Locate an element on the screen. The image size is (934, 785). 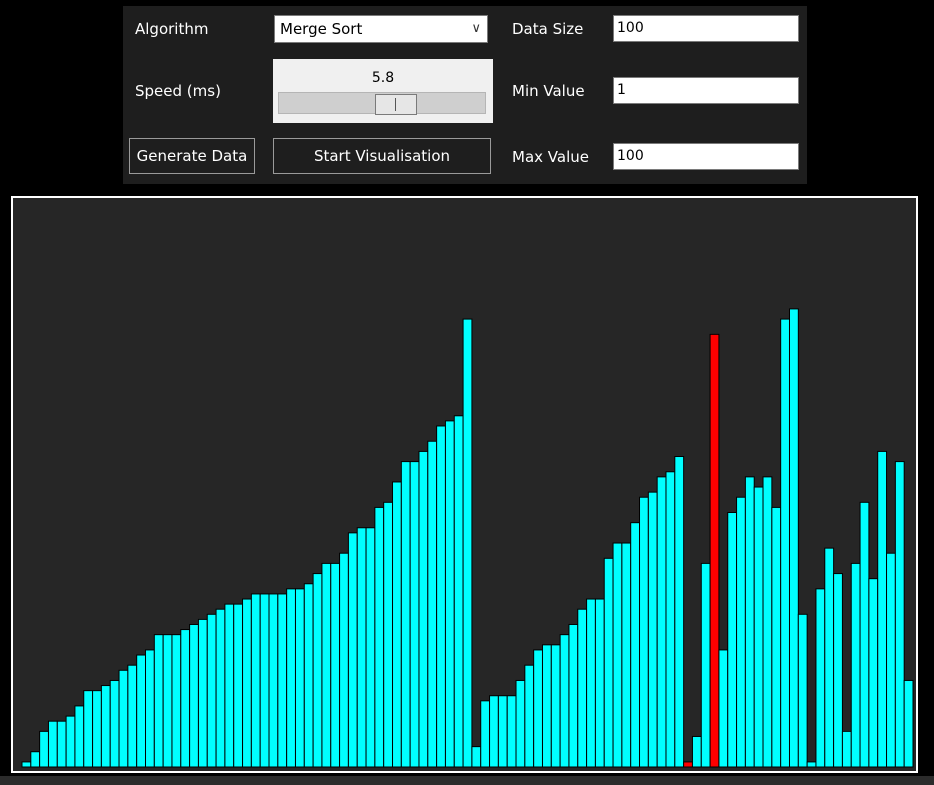
chevron-down-icon: ∨ is located at coordinates (476, 28).